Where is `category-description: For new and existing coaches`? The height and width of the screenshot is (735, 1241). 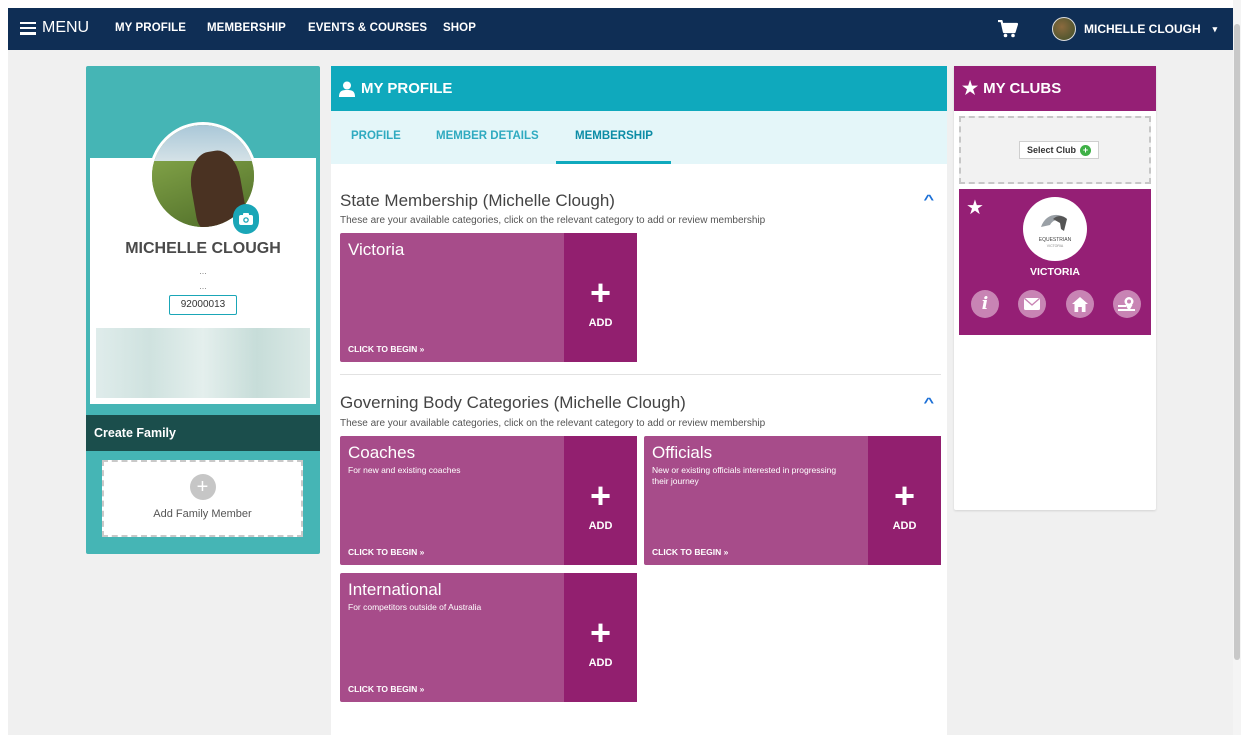
category-description: For new and existing coaches is located at coordinates (404, 470).